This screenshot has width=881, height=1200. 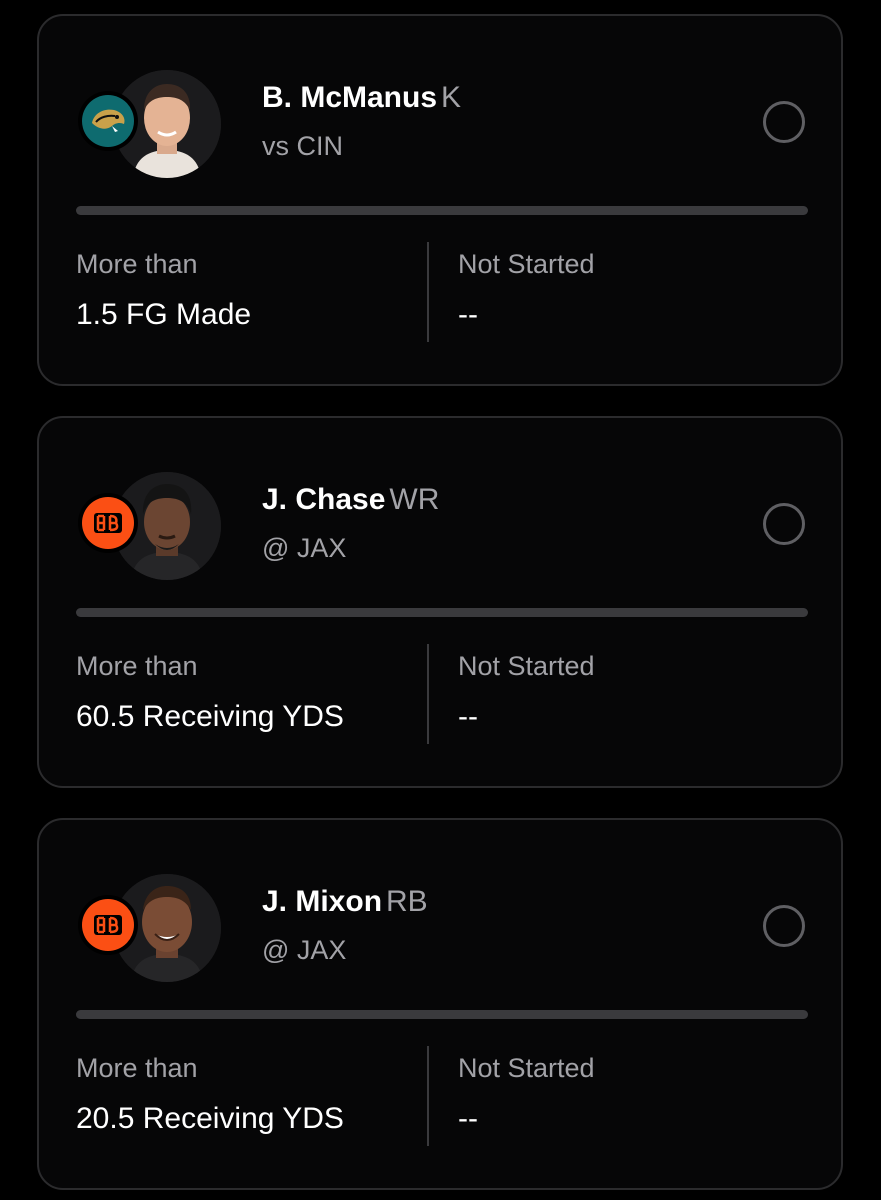 I want to click on stat-line: 60.5 Receiving YDS, so click(x=210, y=716).